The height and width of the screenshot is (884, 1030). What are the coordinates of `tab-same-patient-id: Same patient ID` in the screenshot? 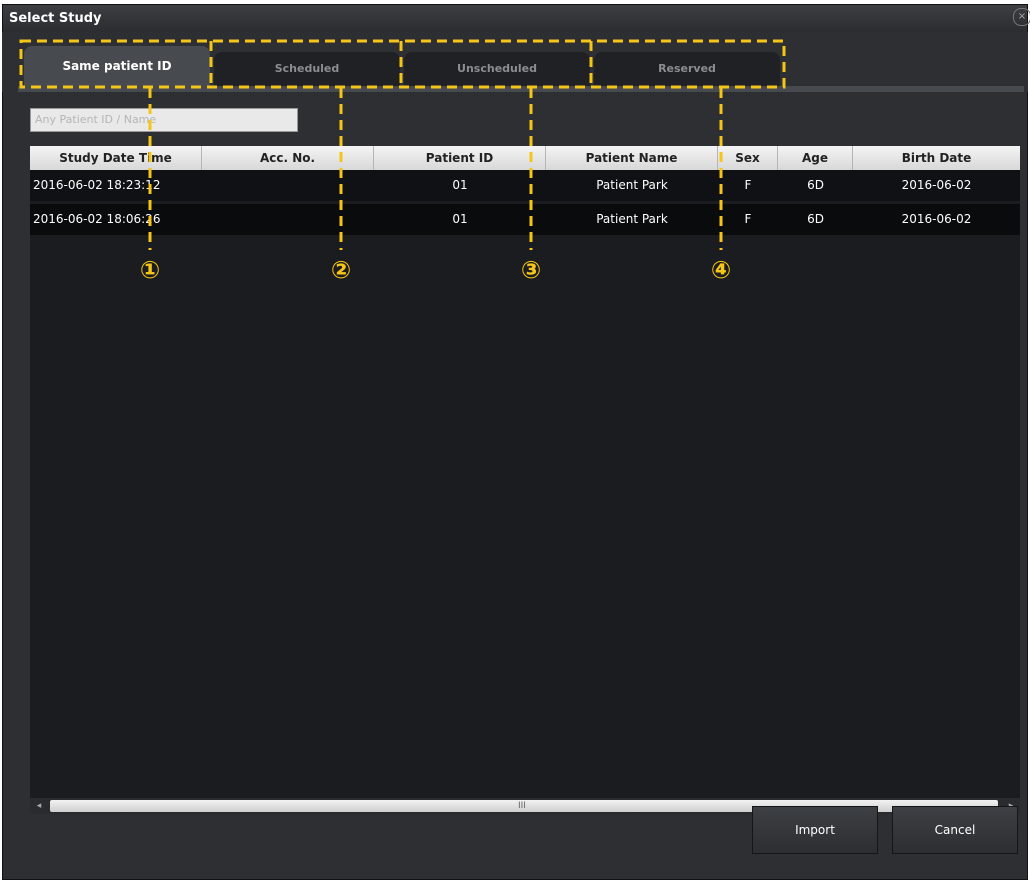 It's located at (117, 66).